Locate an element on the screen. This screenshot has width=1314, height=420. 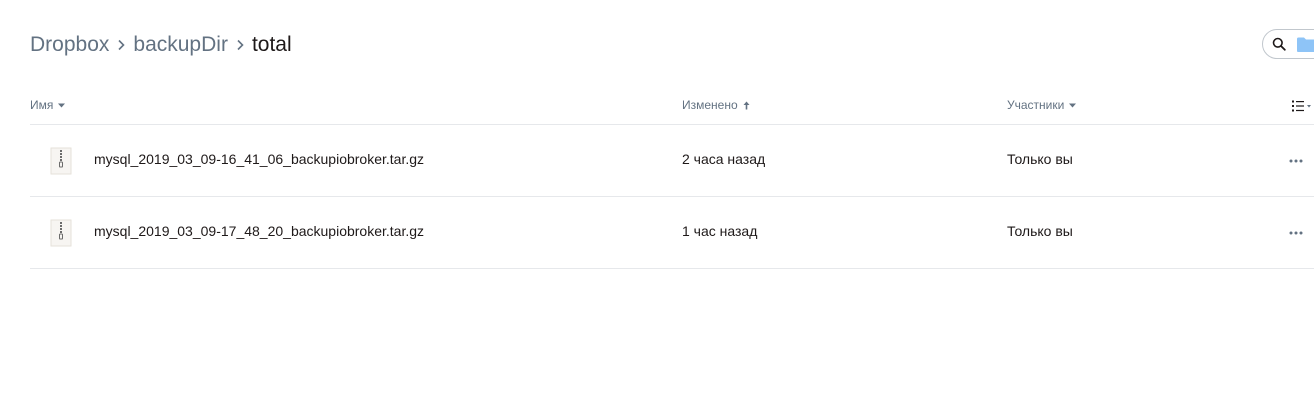
breadcrumb-item-backupdir: backupDir is located at coordinates (180, 45).